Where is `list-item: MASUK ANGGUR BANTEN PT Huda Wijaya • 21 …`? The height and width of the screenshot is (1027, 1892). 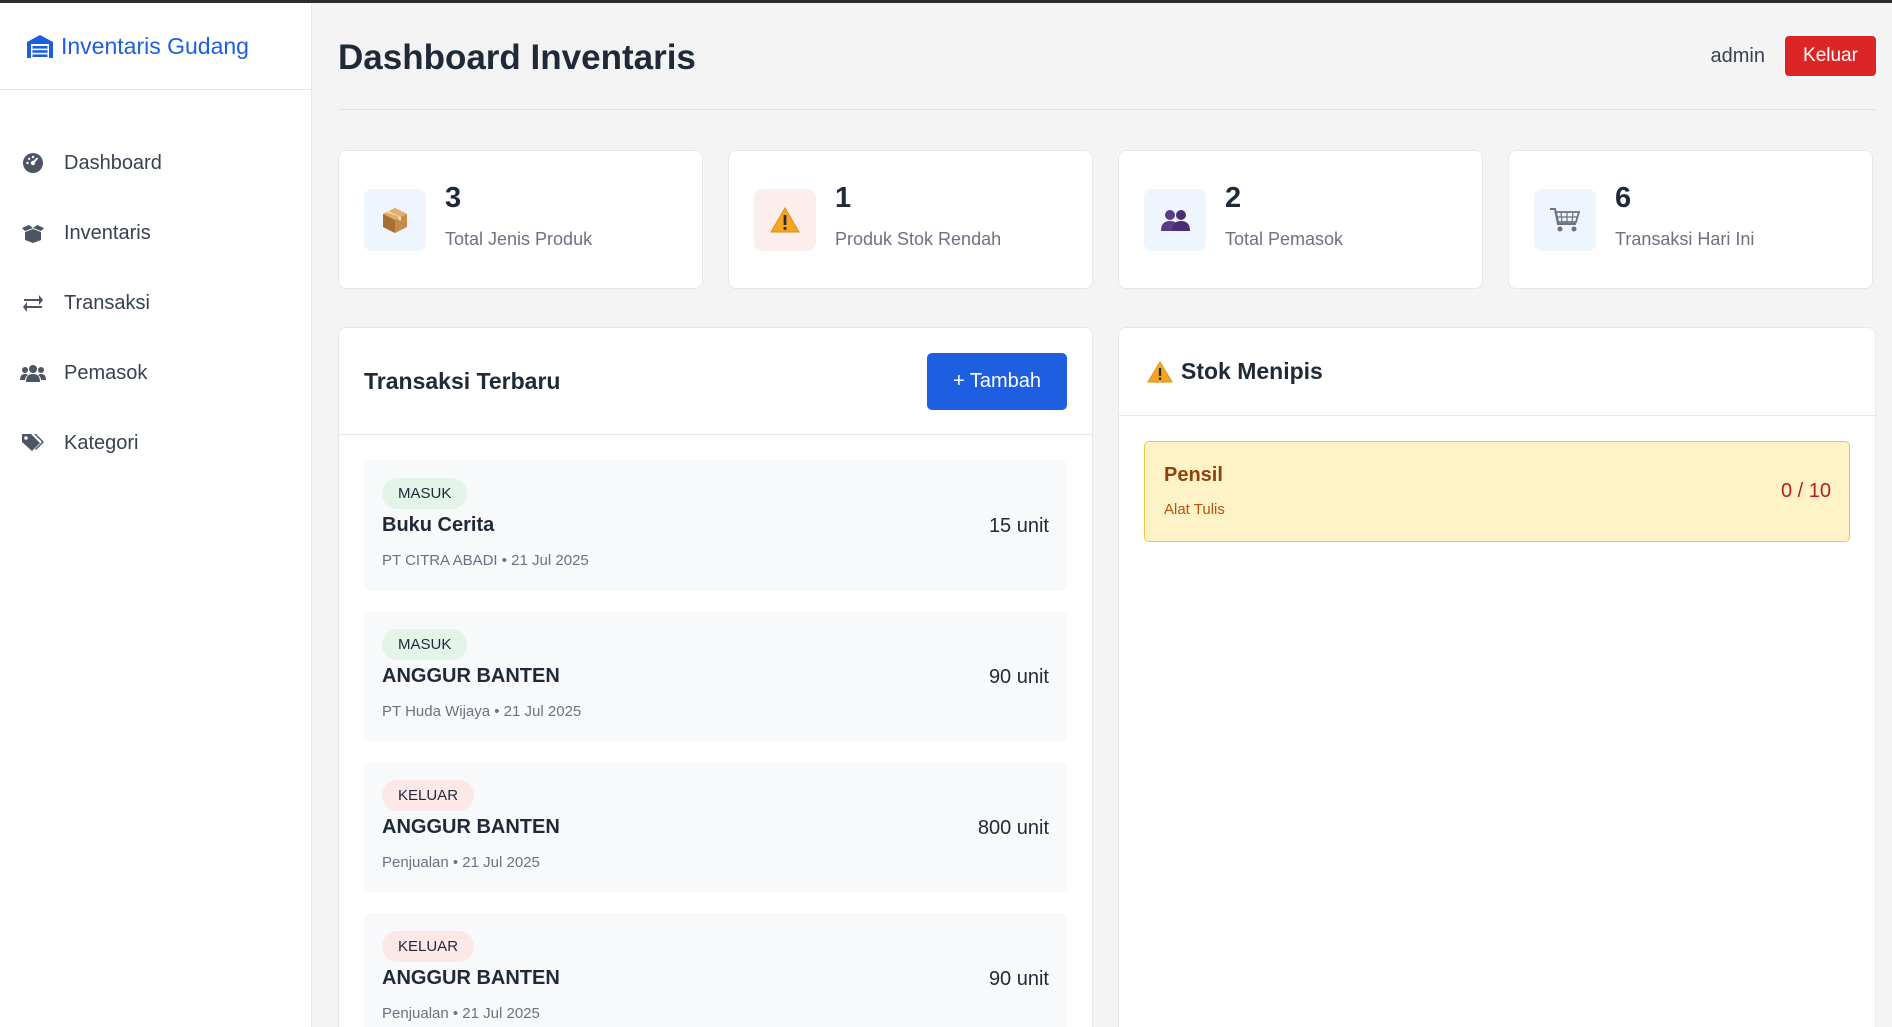 list-item: MASUK ANGGUR BANTEN PT Huda Wijaya • 21 … is located at coordinates (715, 676).